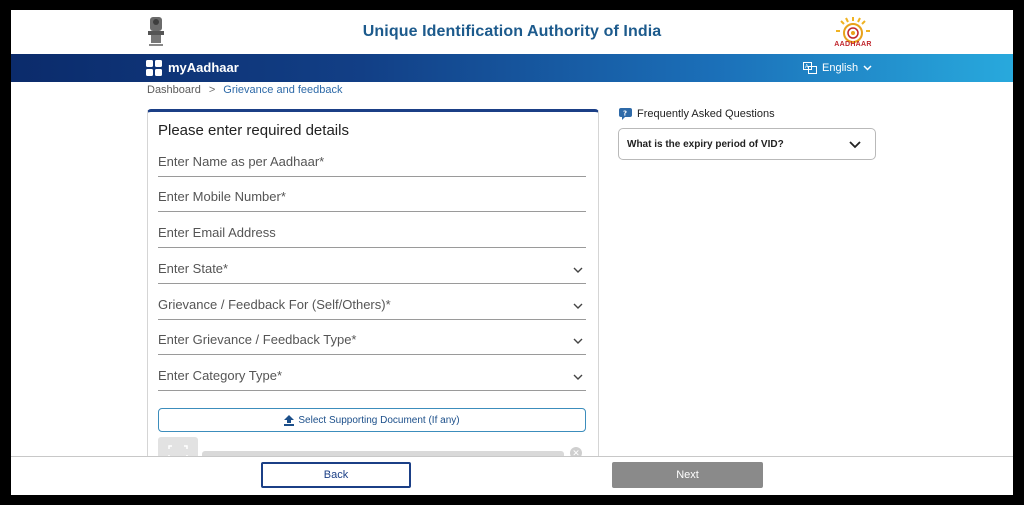 The height and width of the screenshot is (505, 1024). I want to click on language-selector: A English, so click(837, 68).